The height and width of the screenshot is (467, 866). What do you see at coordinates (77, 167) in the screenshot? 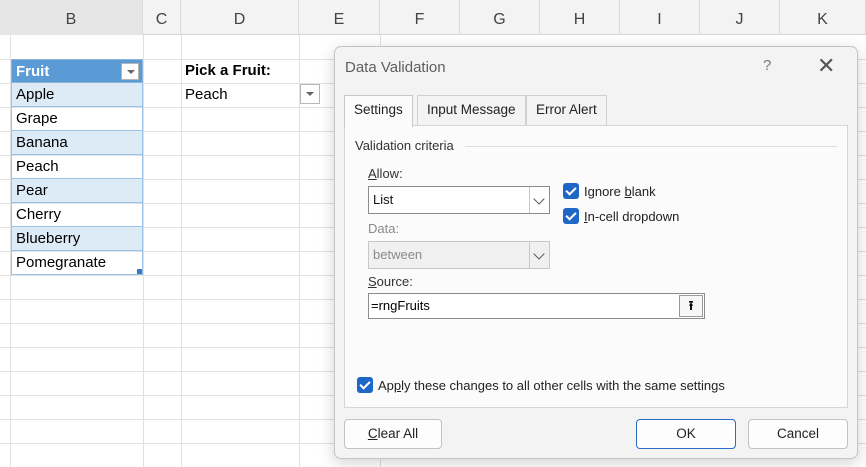
I see `table-row: Peach` at bounding box center [77, 167].